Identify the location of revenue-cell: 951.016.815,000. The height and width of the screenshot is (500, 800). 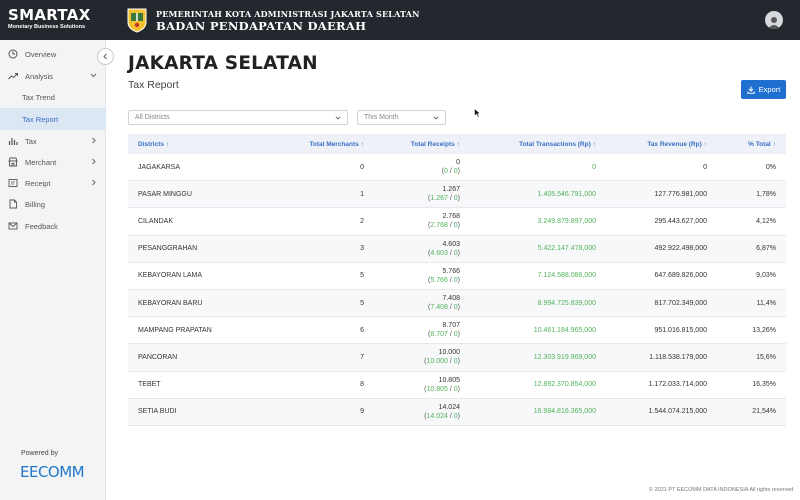
(680, 330).